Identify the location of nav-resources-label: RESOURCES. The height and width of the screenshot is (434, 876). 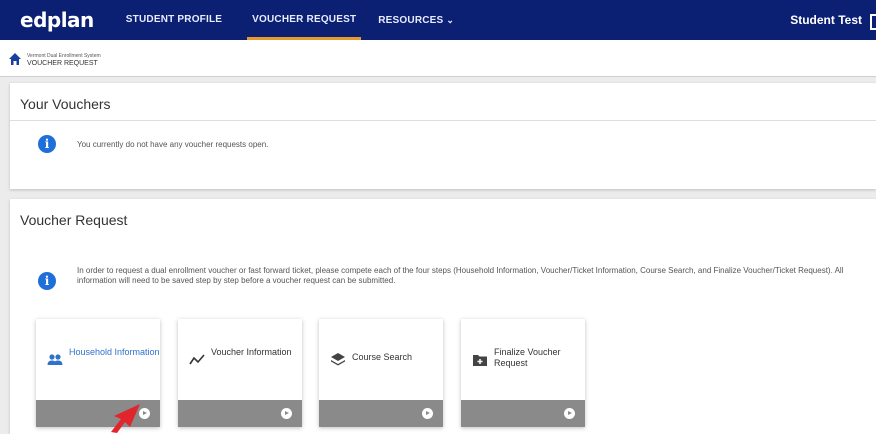
(411, 20).